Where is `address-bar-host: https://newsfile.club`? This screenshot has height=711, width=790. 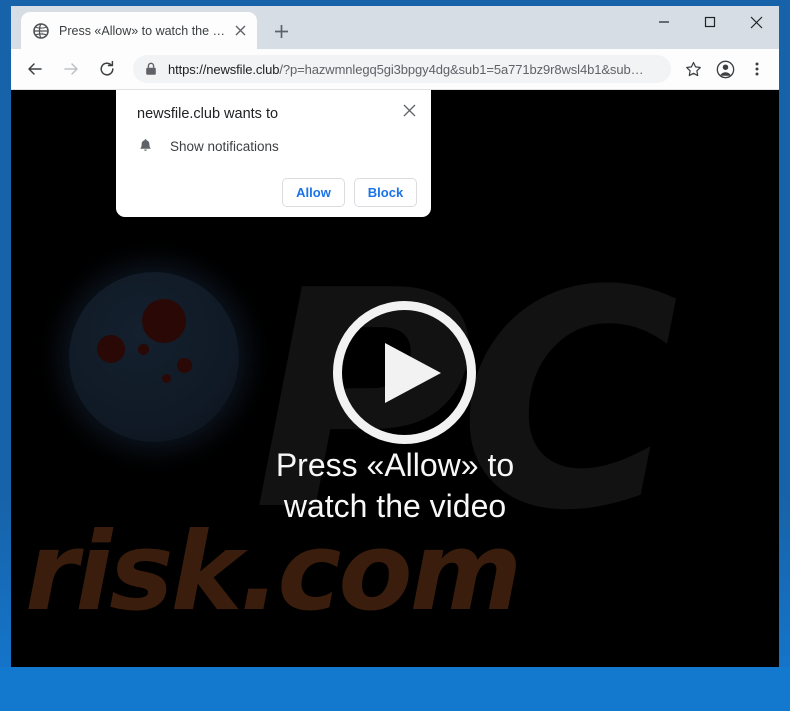 address-bar-host: https://newsfile.club is located at coordinates (224, 69).